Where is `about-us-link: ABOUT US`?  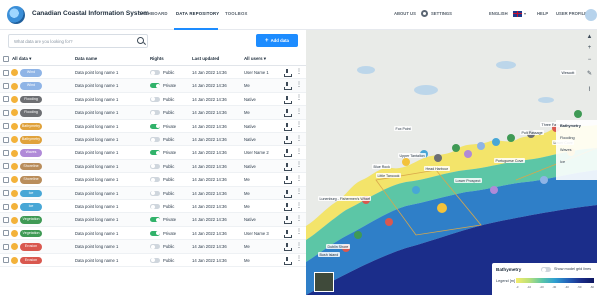
about-us-link: ABOUT US is located at coordinates (405, 13).